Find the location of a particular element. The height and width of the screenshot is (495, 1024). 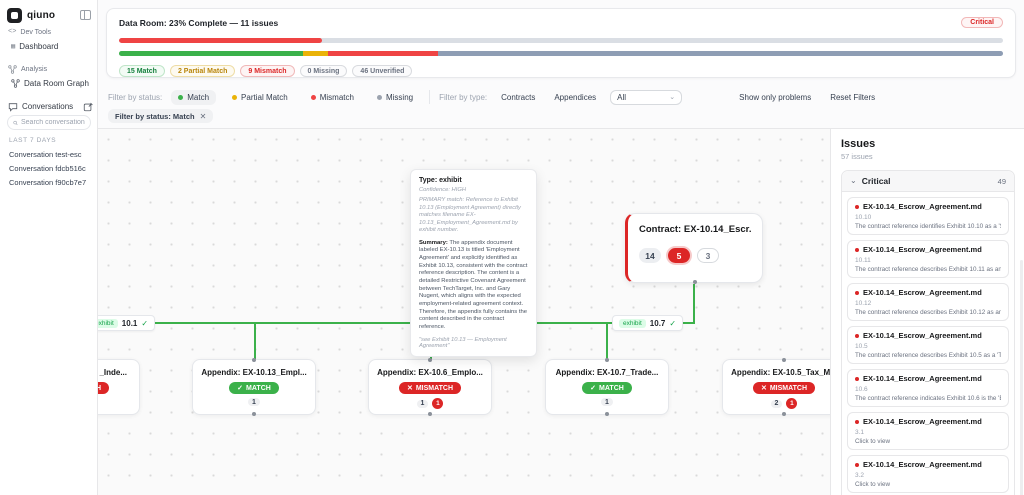

sidebar-section-analysis: Analysis is located at coordinates (50, 69).